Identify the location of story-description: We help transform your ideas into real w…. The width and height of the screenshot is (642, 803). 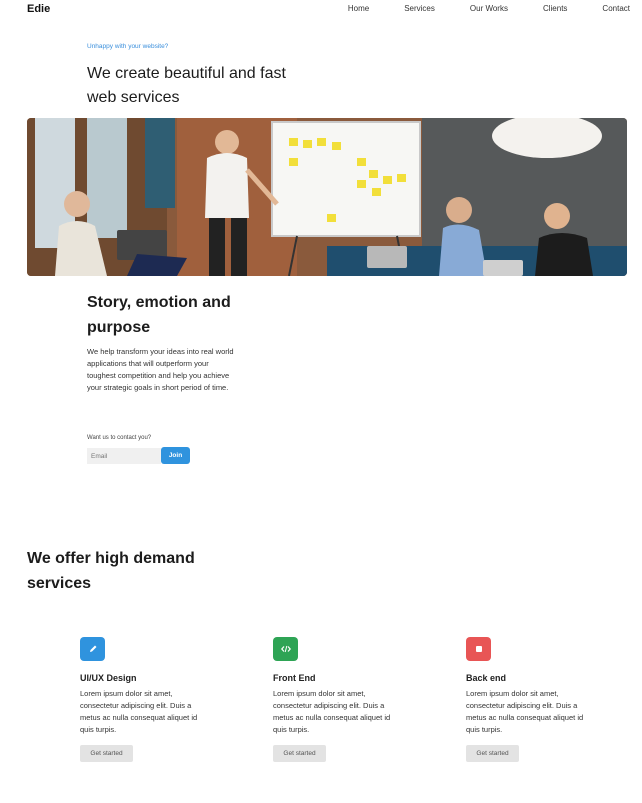
(160, 369).